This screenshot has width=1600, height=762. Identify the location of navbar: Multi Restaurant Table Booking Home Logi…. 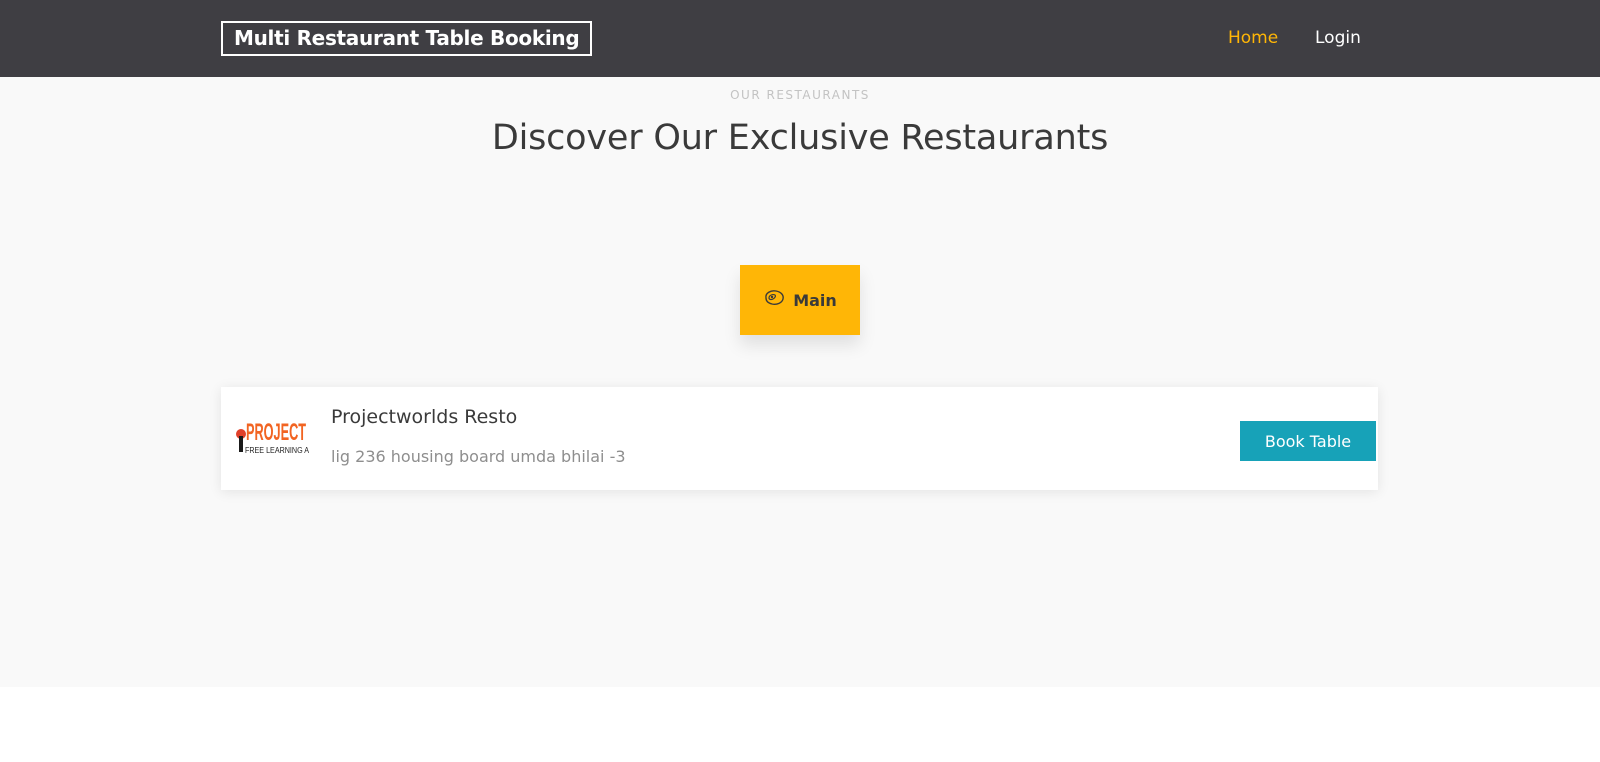
(800, 38).